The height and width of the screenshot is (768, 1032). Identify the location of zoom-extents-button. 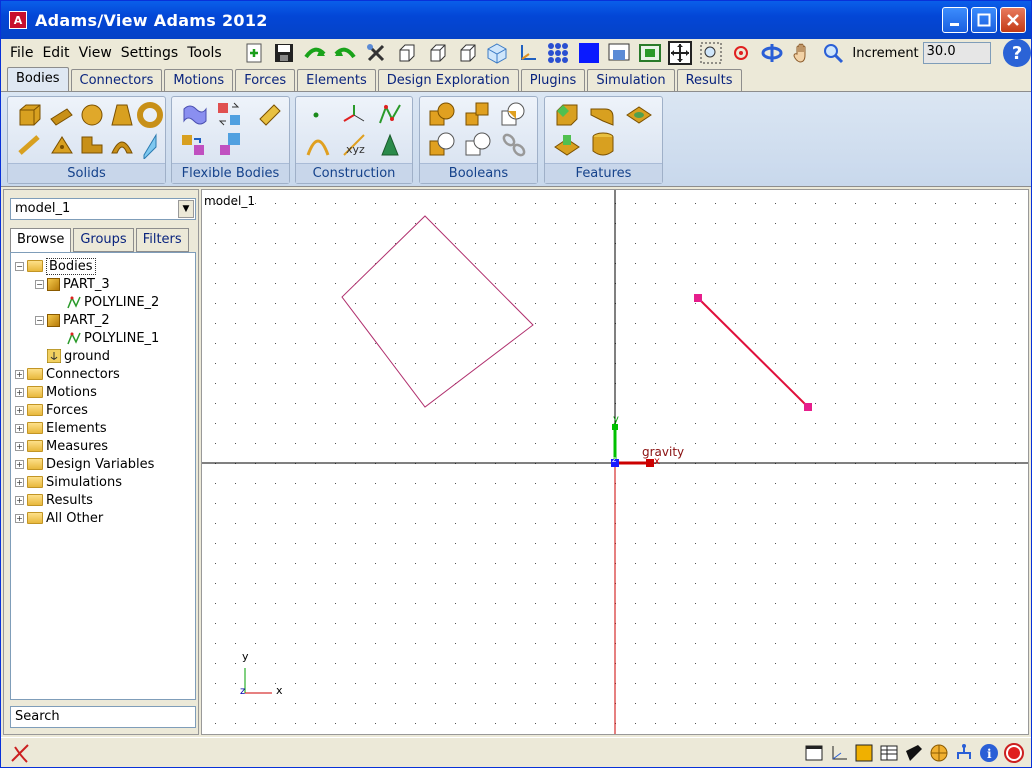
(680, 53).